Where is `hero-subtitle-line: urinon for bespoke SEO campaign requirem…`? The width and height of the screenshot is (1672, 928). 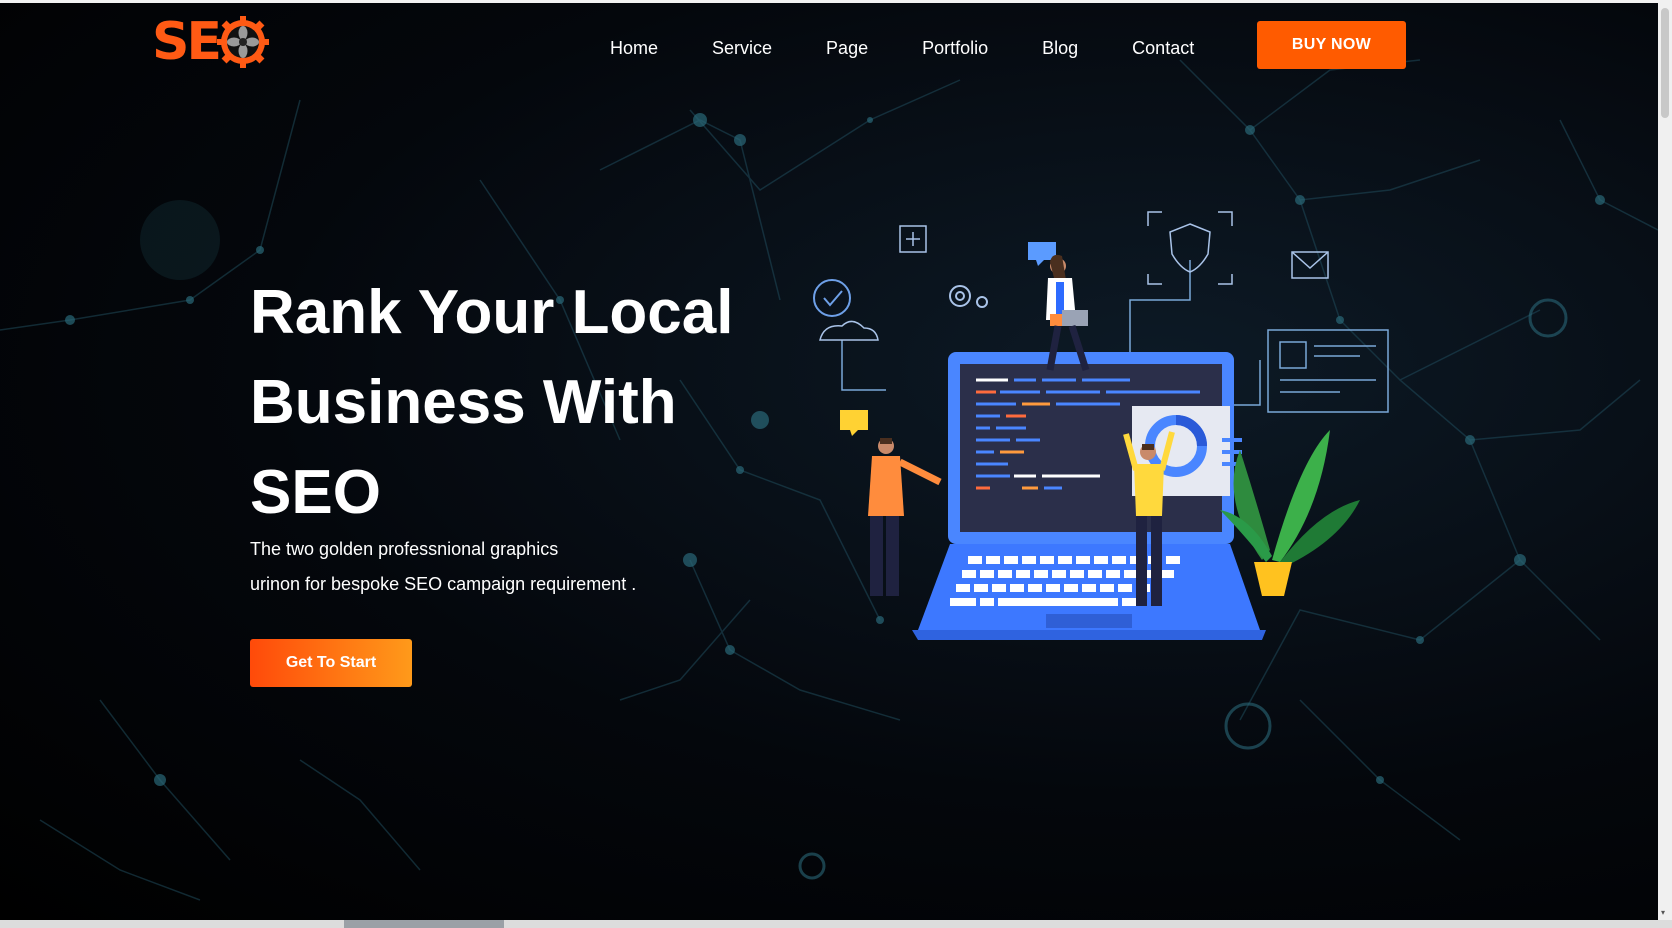 hero-subtitle-line: urinon for bespoke SEO campaign requirem… is located at coordinates (443, 584).